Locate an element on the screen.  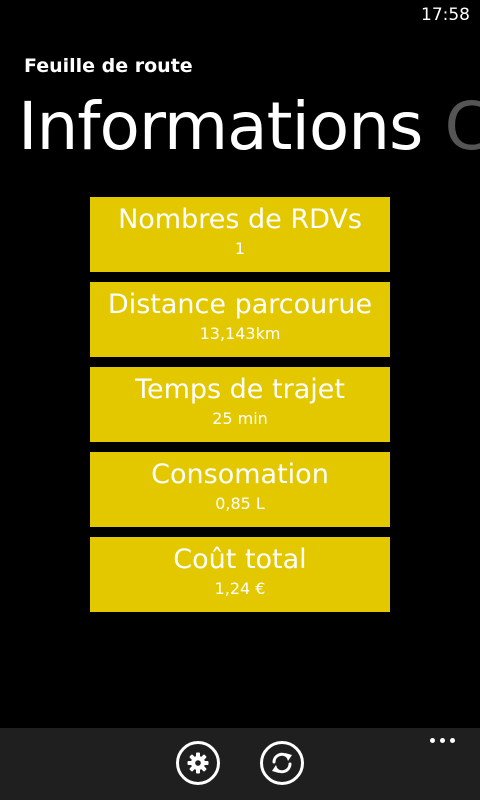
app-bar is located at coordinates (240, 764).